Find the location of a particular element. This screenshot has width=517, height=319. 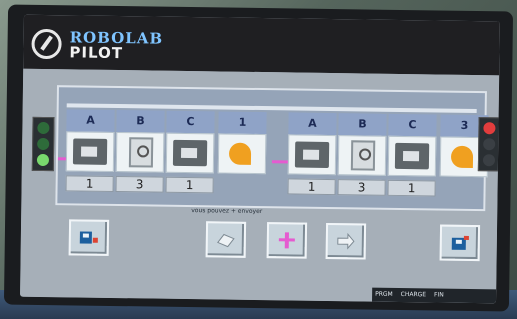

status-bar: PRGM CHARGE FIN is located at coordinates (434, 295).